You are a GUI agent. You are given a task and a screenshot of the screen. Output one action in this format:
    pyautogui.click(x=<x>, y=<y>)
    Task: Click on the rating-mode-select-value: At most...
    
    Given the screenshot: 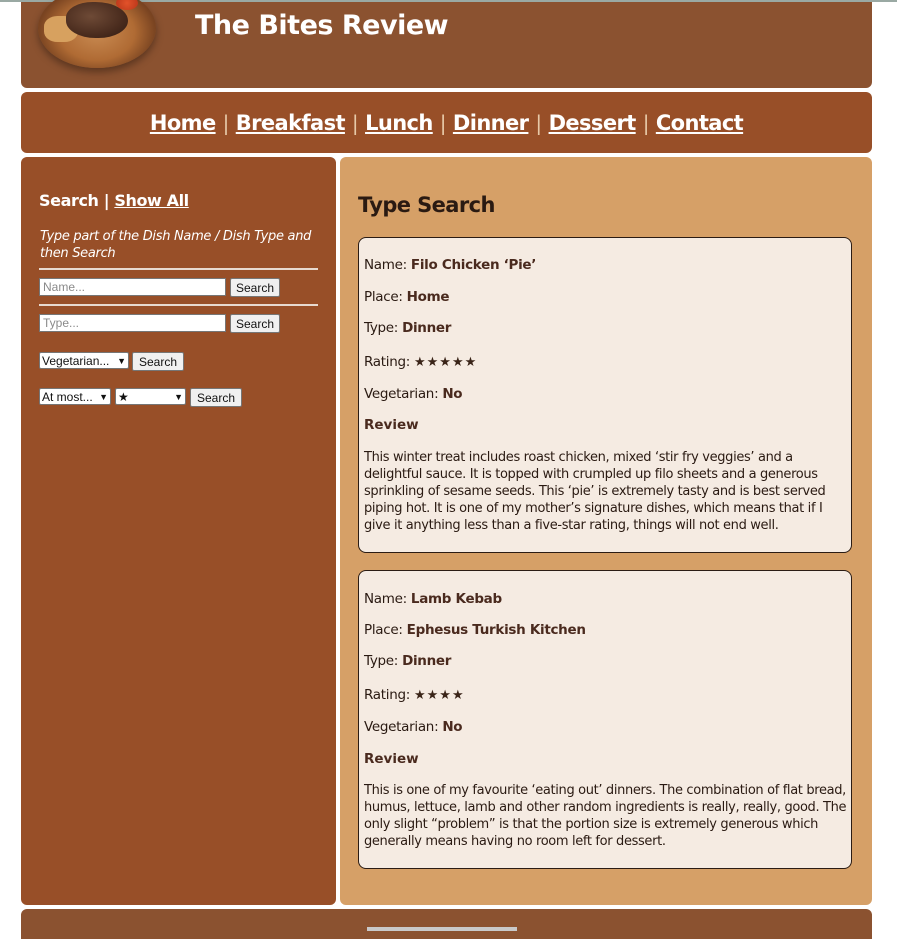 What is the action you would take?
    pyautogui.click(x=67, y=396)
    